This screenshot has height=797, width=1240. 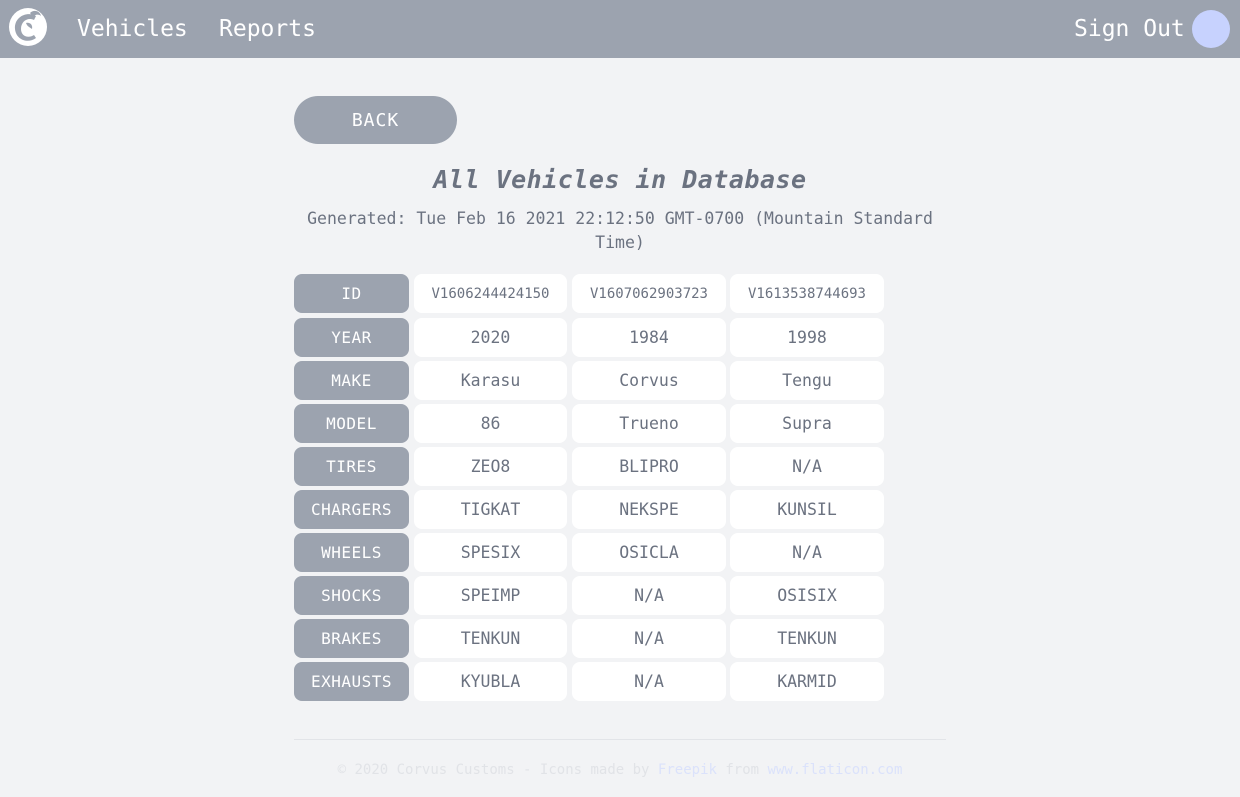 What do you see at coordinates (649, 423) in the screenshot?
I see `table-cell: Trueno` at bounding box center [649, 423].